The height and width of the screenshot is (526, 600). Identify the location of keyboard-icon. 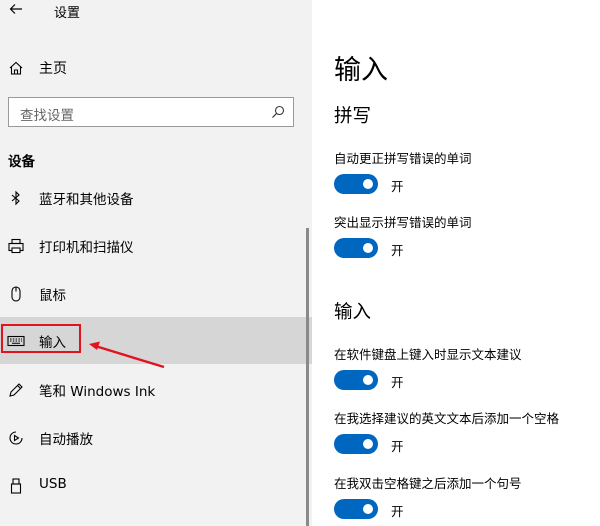
(16, 341).